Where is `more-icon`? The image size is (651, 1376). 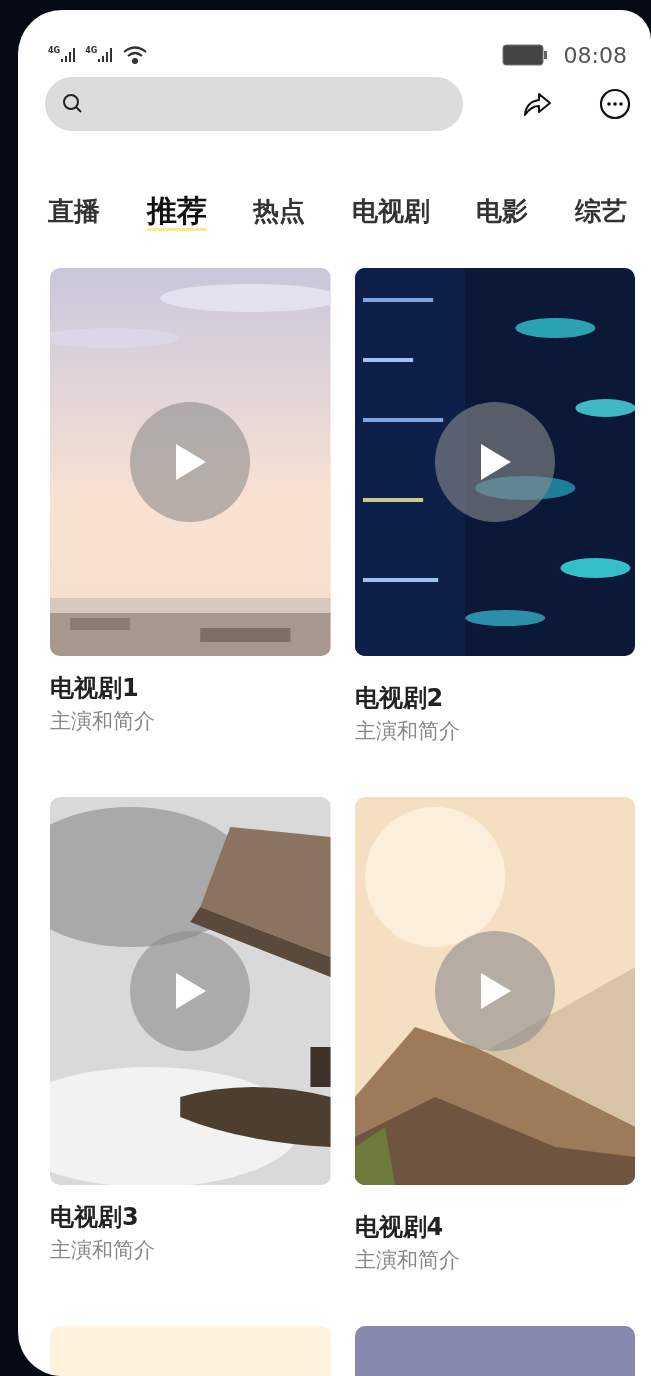
more-icon is located at coordinates (615, 104).